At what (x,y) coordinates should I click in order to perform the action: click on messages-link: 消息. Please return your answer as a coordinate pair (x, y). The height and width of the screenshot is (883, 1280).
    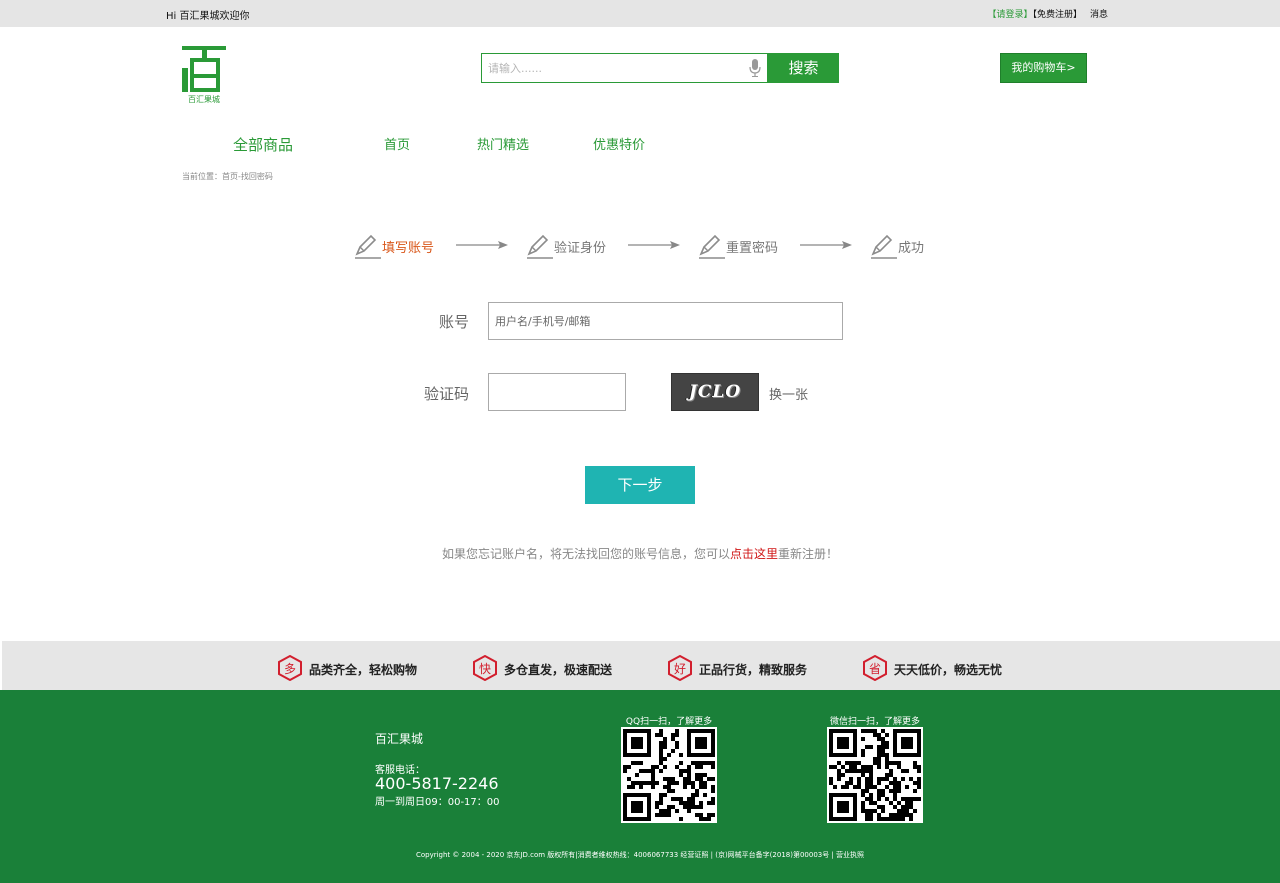
    Looking at the image, I should click on (1099, 15).